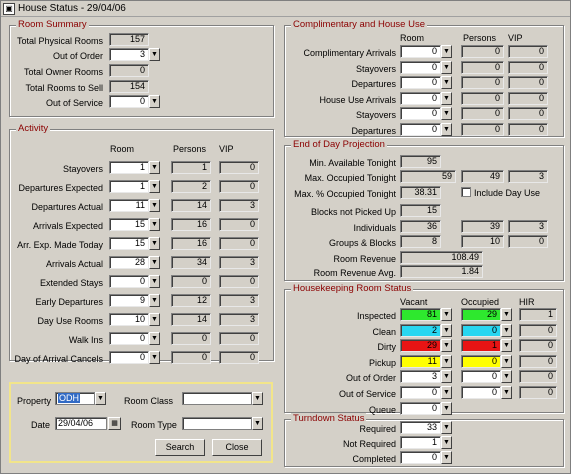  What do you see at coordinates (81, 423) in the screenshot?
I see `date-input: 29/04/06` at bounding box center [81, 423].